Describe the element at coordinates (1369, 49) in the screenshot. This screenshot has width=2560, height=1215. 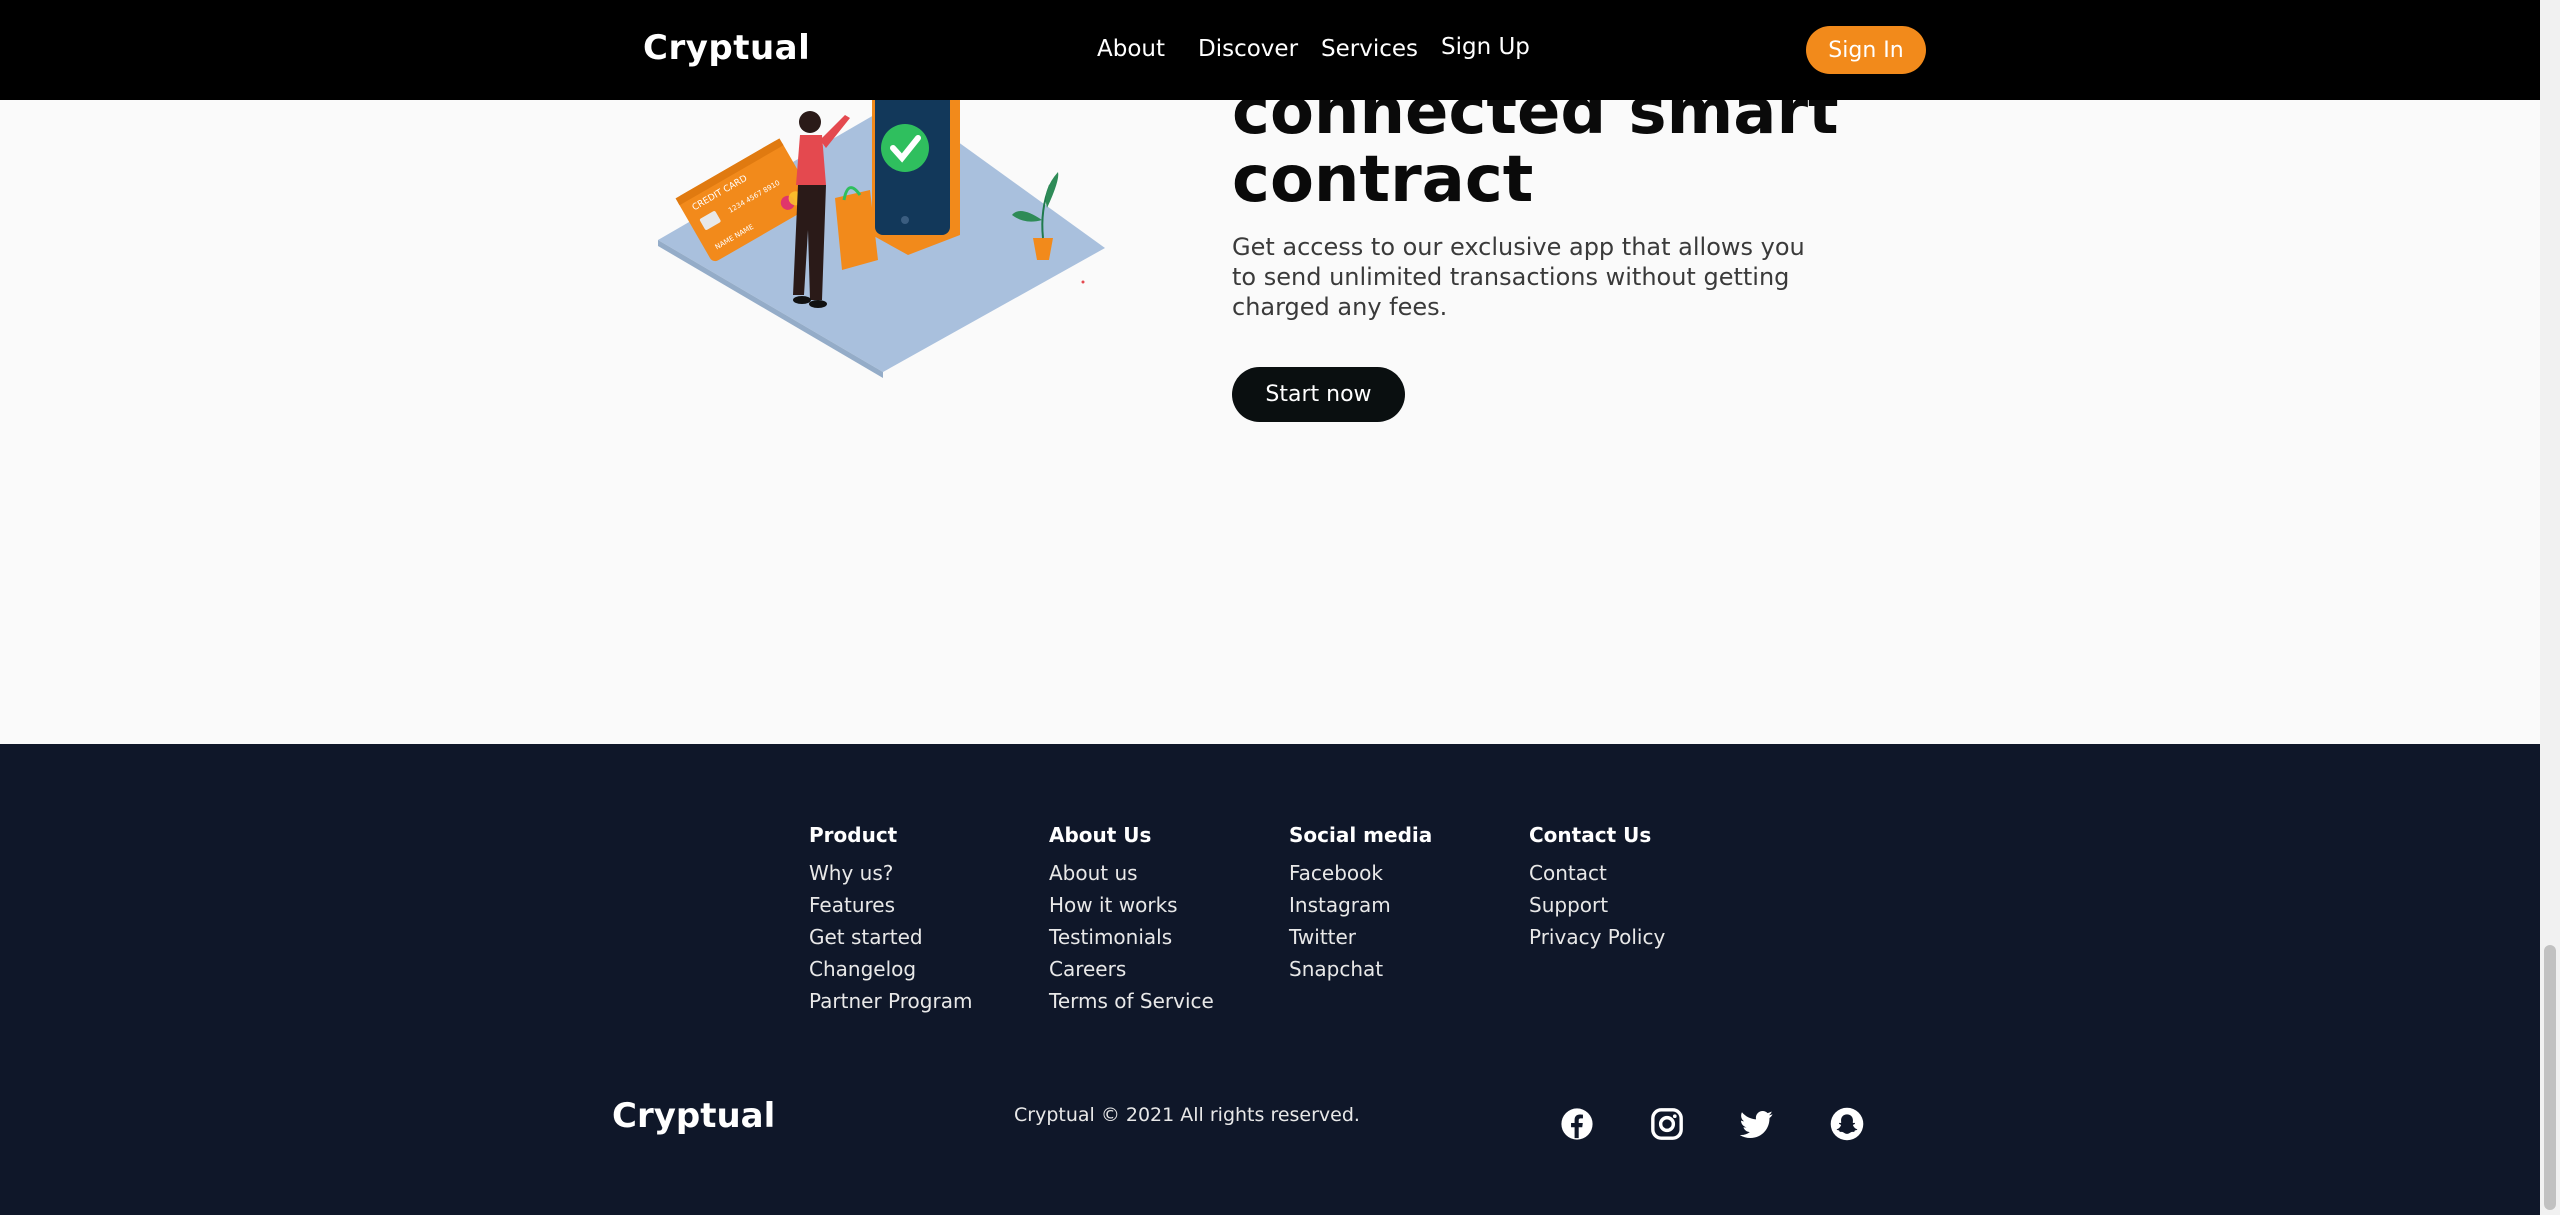
I see `nav-services: Services` at that location.